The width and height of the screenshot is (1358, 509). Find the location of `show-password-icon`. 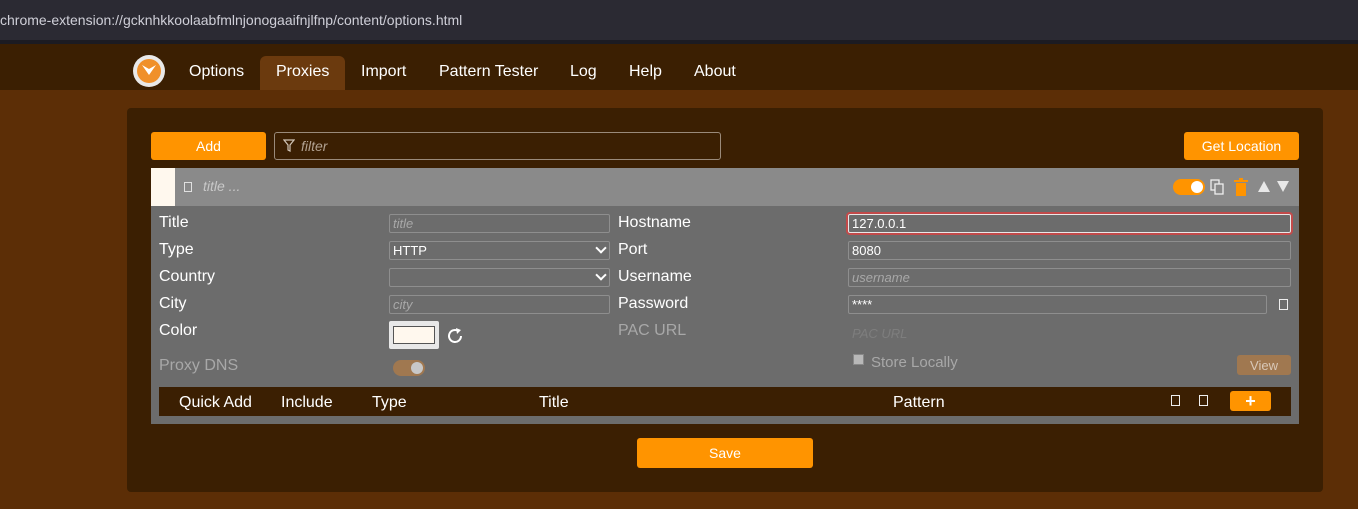

show-password-icon is located at coordinates (1283, 304).